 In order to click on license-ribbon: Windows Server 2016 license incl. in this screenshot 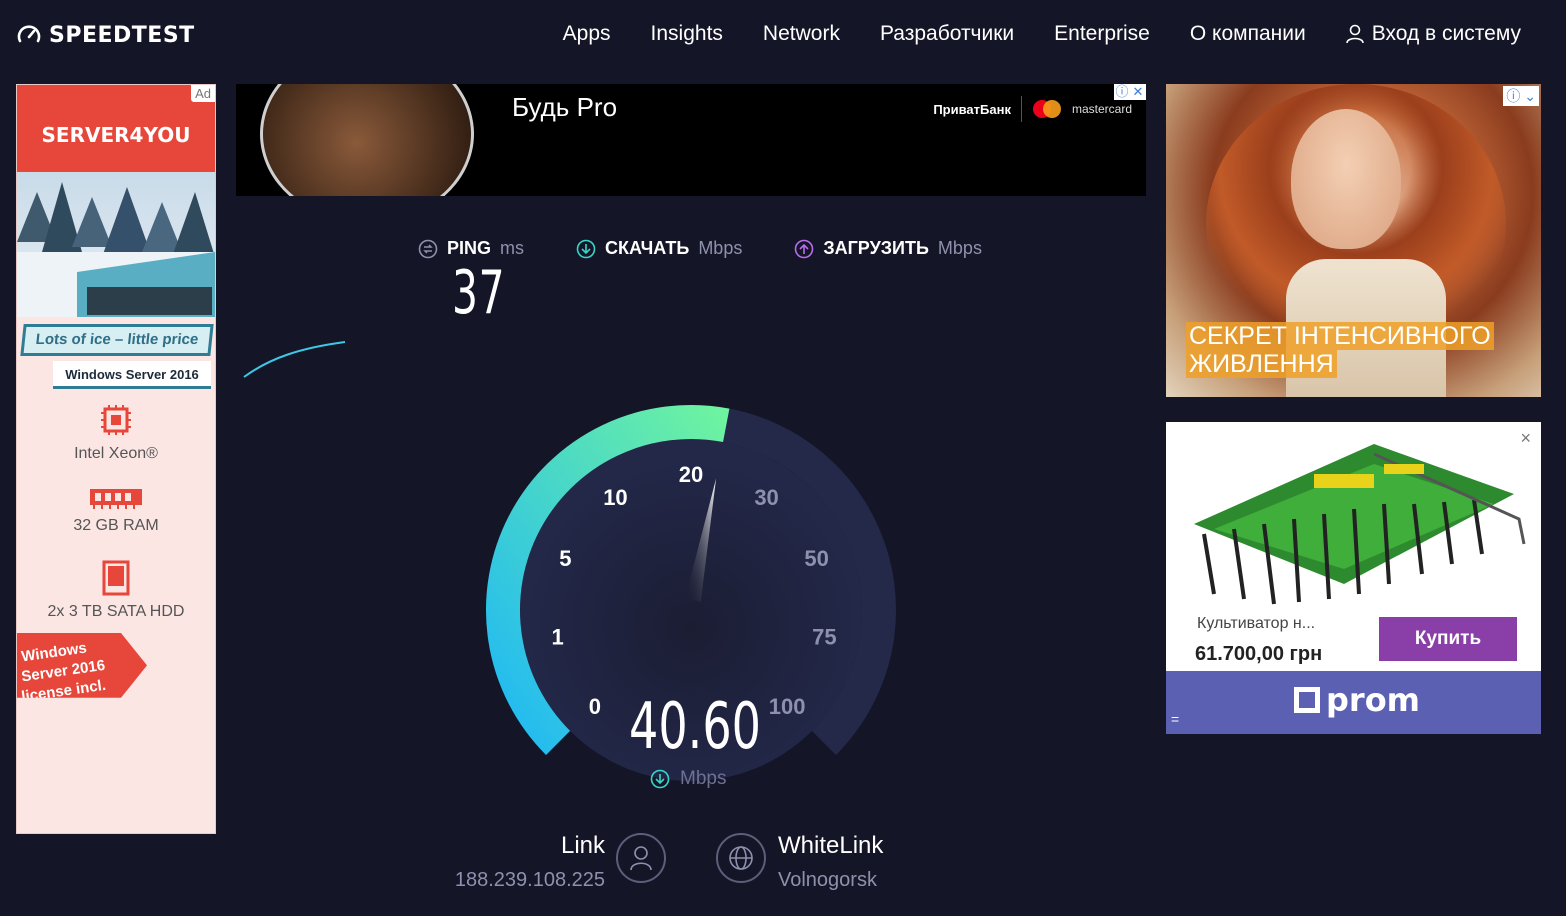, I will do `click(82, 665)`.